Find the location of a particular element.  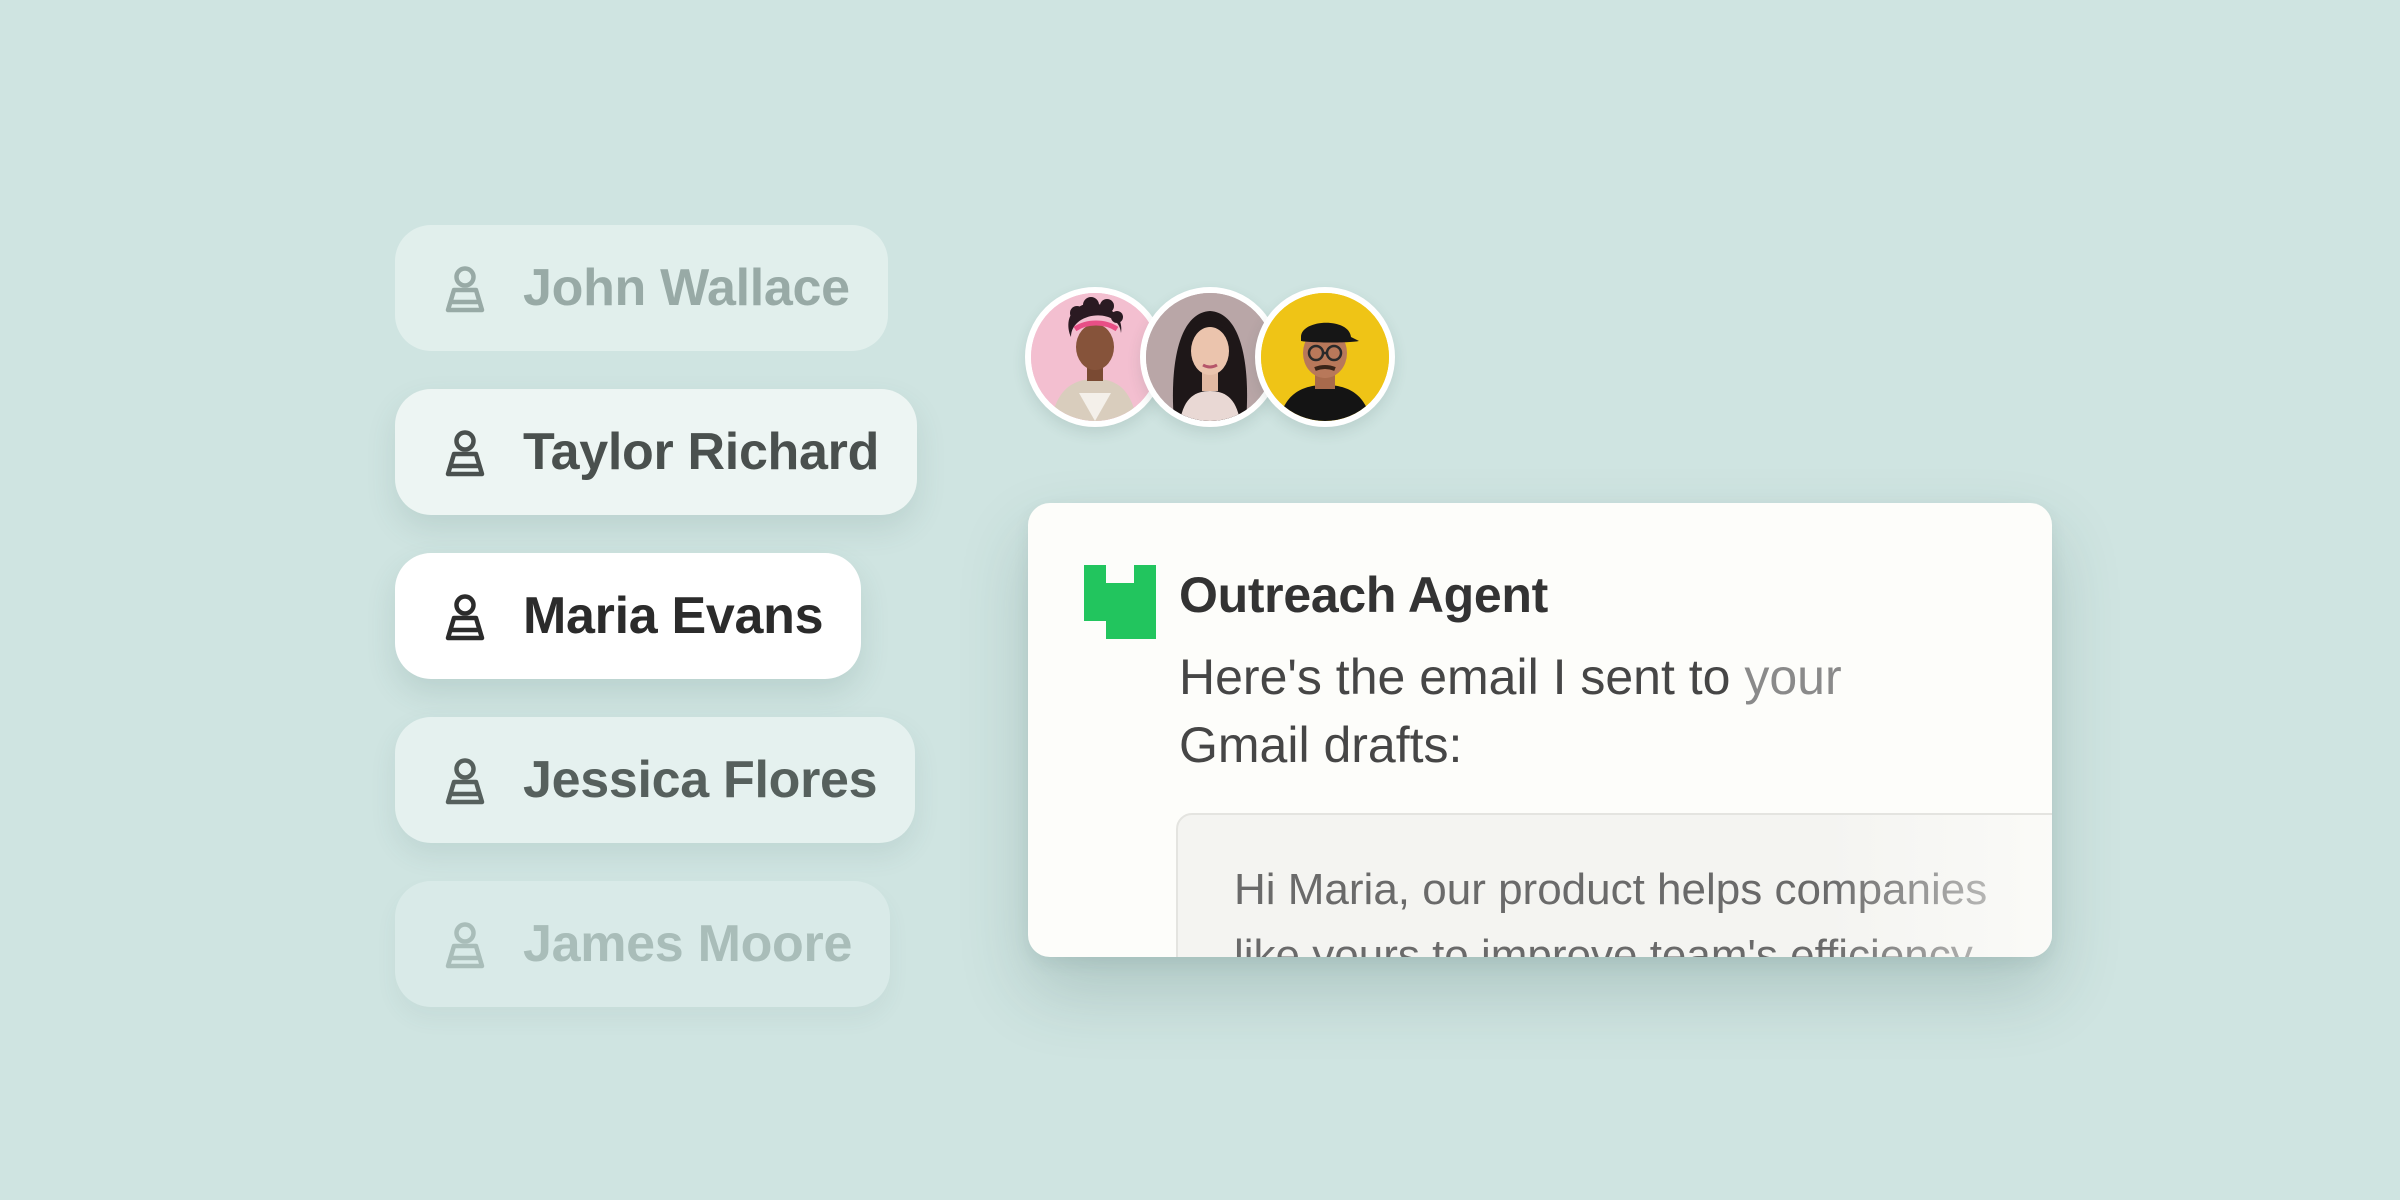

contact-item-maria-evans: Maria Evans is located at coordinates (628, 616).